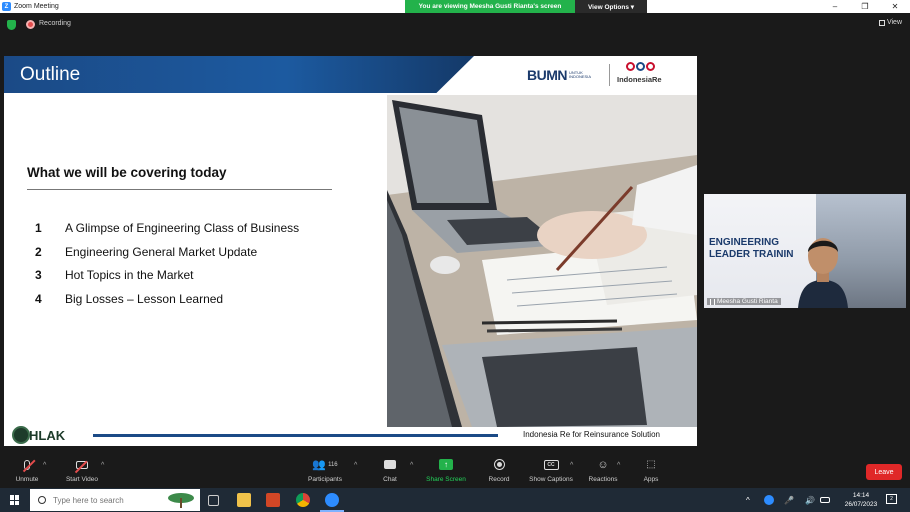 The image size is (910, 512). I want to click on reactions-label: Reactions, so click(603, 479).